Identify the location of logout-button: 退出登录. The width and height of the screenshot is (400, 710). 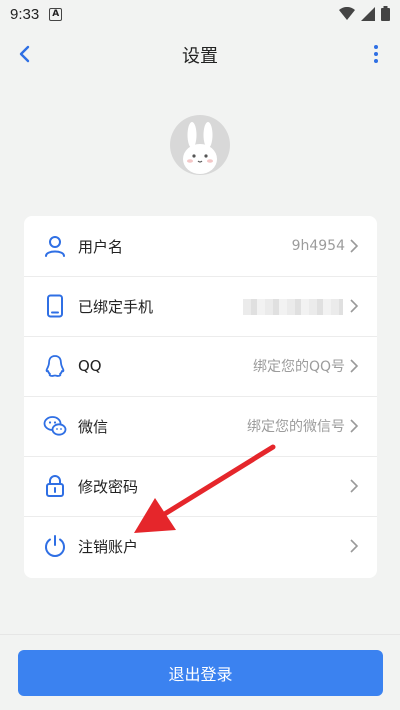
(200, 673).